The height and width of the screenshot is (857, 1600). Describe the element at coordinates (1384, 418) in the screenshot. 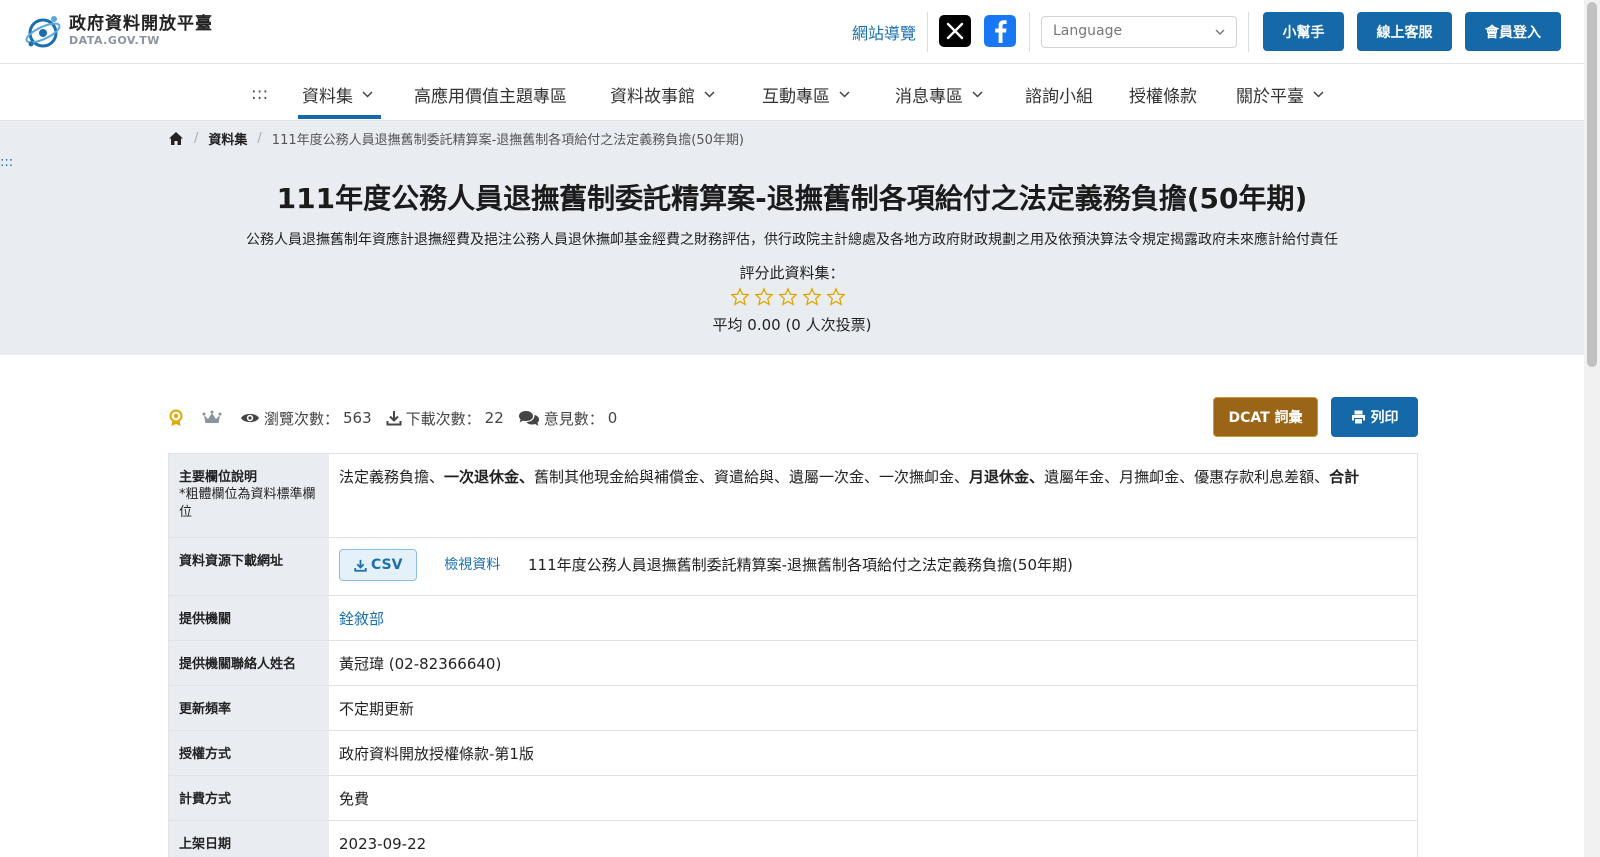

I see `print-label: 列印` at that location.